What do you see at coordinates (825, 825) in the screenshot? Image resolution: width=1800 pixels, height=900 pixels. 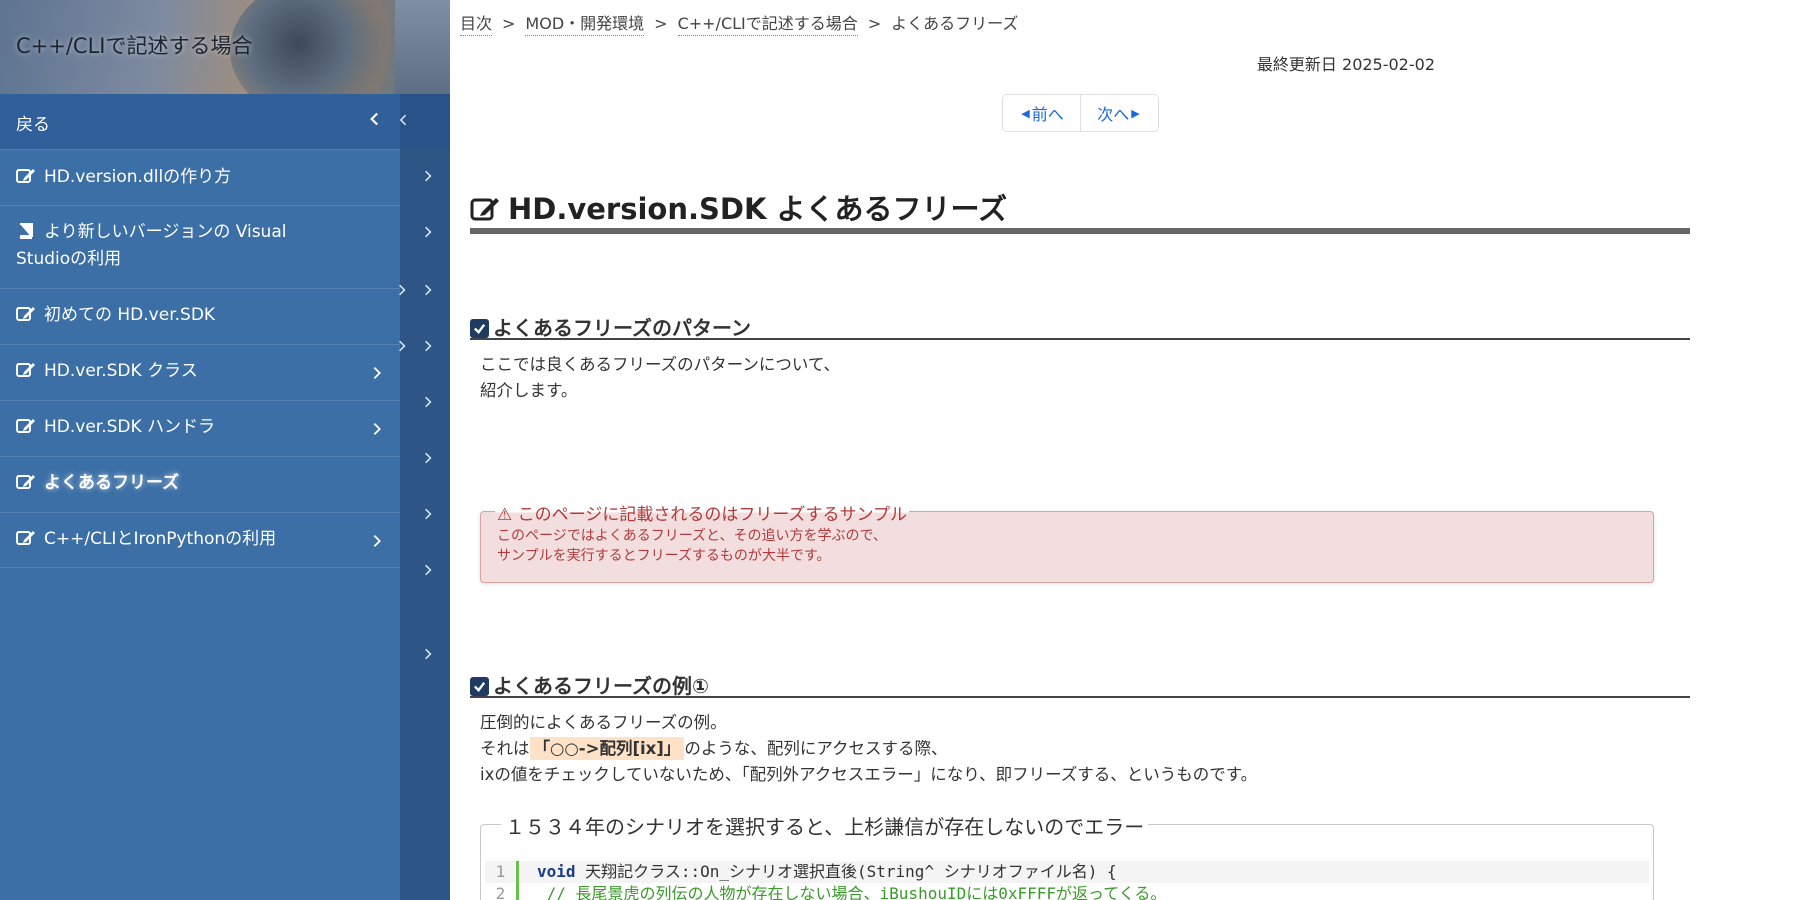 I see `code-block-title: １５３４年のシナリオを選択すると、上杉謙信が存在しないのでエラー` at bounding box center [825, 825].